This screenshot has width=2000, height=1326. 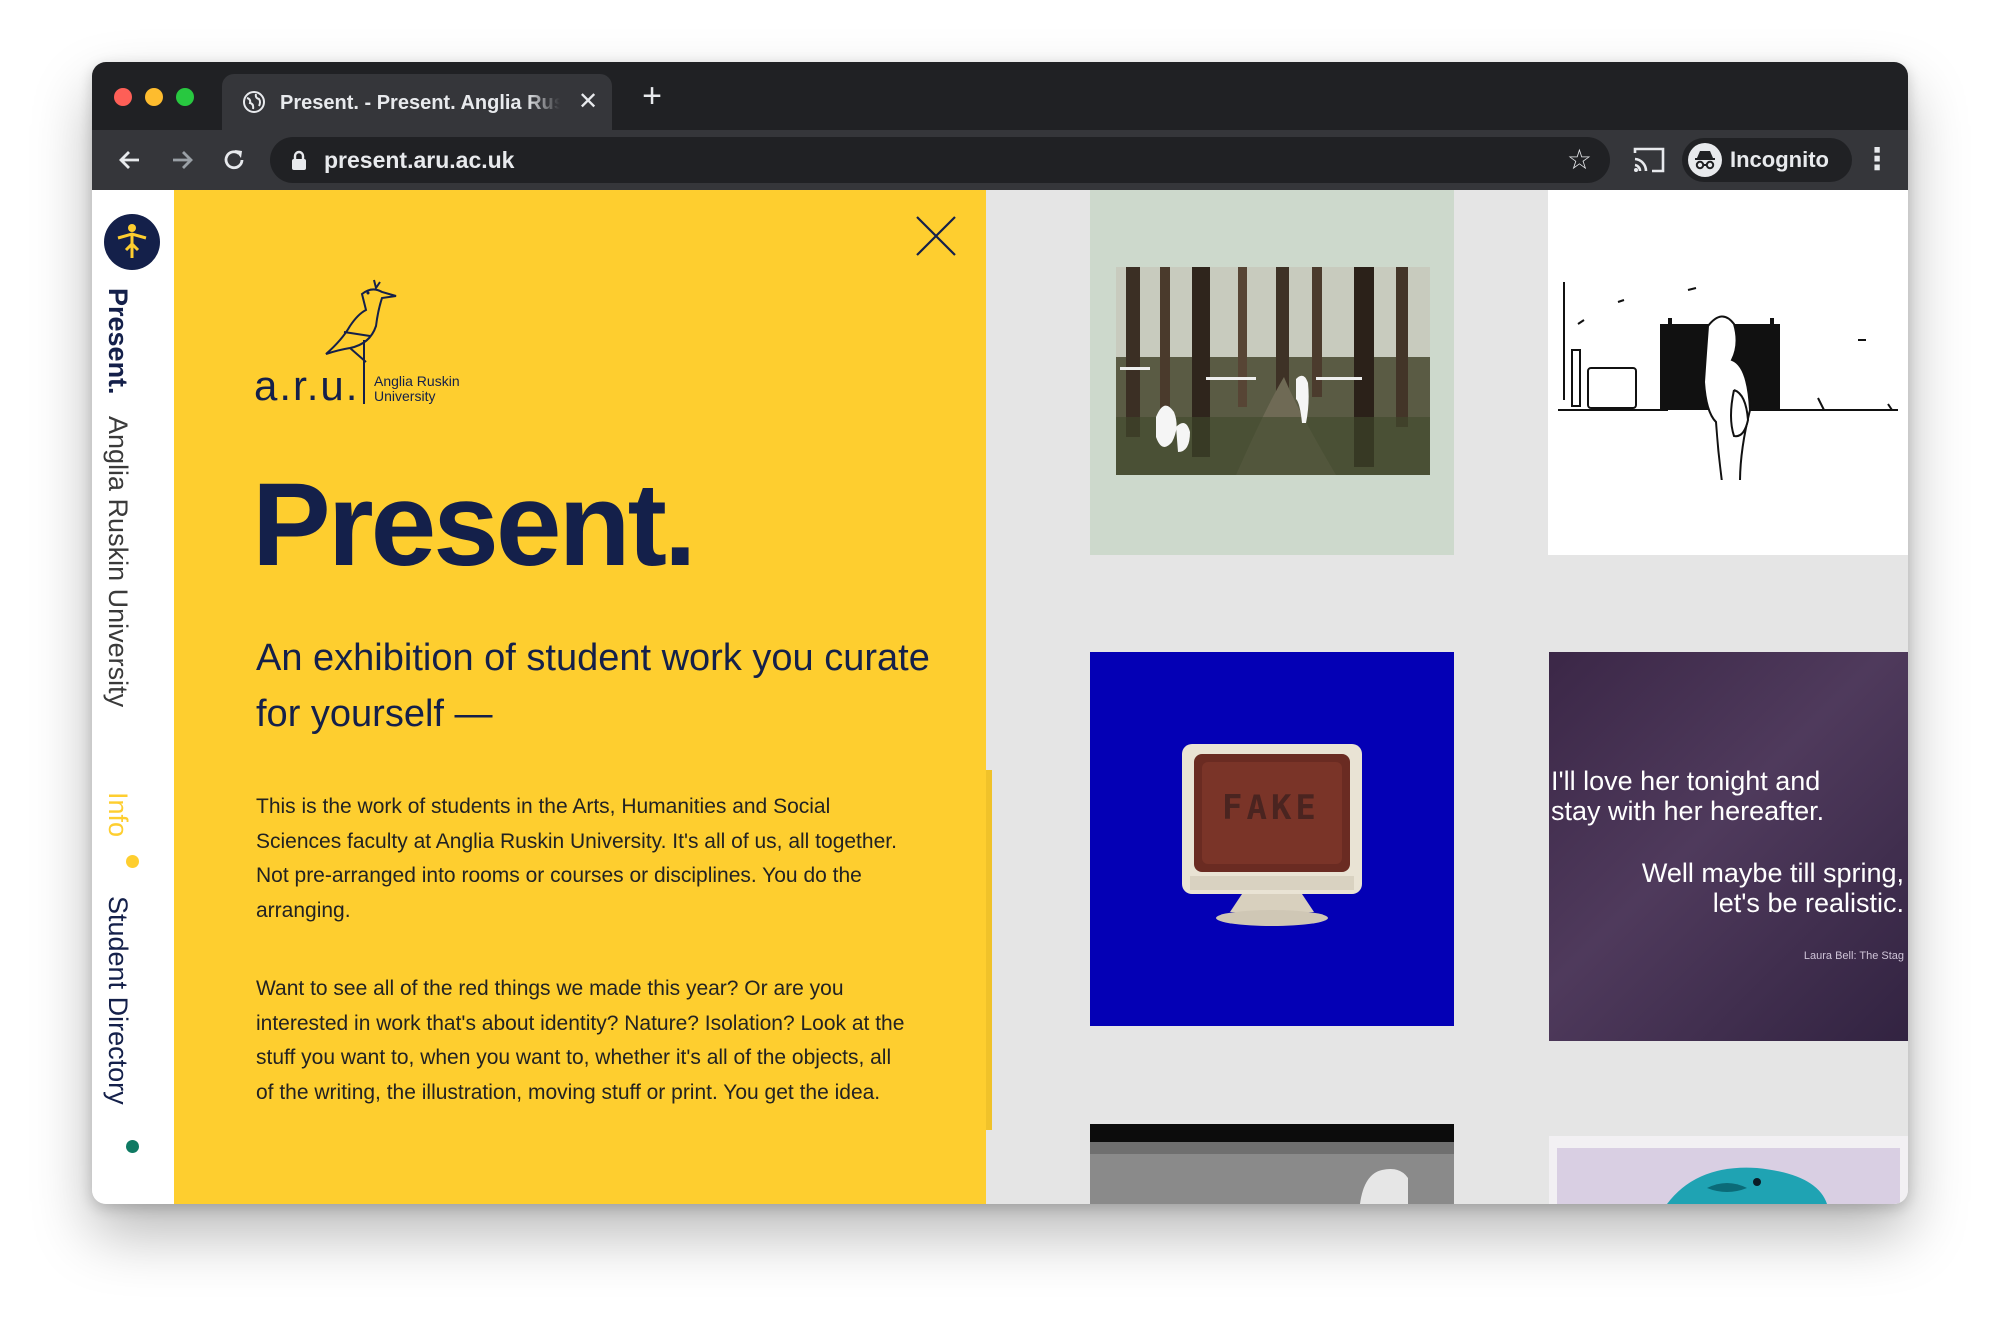 What do you see at coordinates (1272, 835) in the screenshot?
I see `crt-monitor-image` at bounding box center [1272, 835].